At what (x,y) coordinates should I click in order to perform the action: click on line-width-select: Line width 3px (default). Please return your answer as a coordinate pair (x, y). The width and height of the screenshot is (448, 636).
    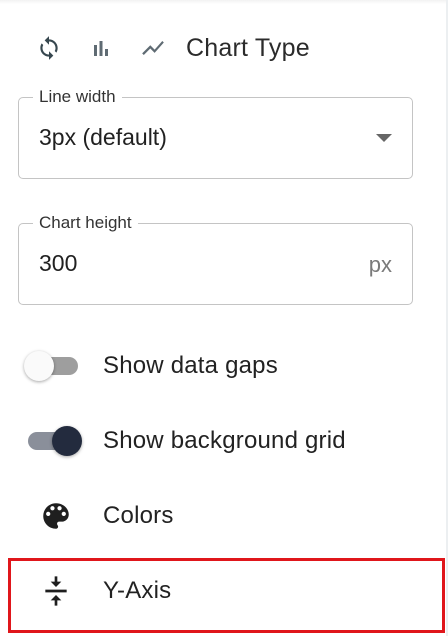
    Looking at the image, I should click on (215, 133).